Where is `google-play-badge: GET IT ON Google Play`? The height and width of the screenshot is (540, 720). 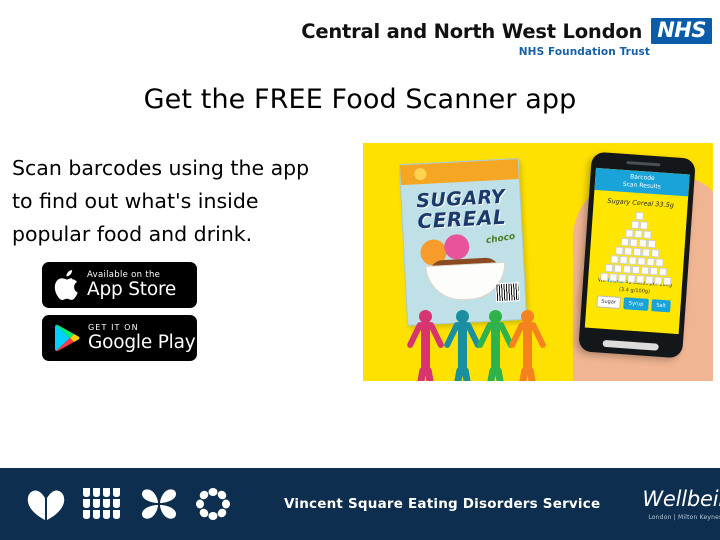
google-play-badge: GET IT ON Google Play is located at coordinates (119, 338).